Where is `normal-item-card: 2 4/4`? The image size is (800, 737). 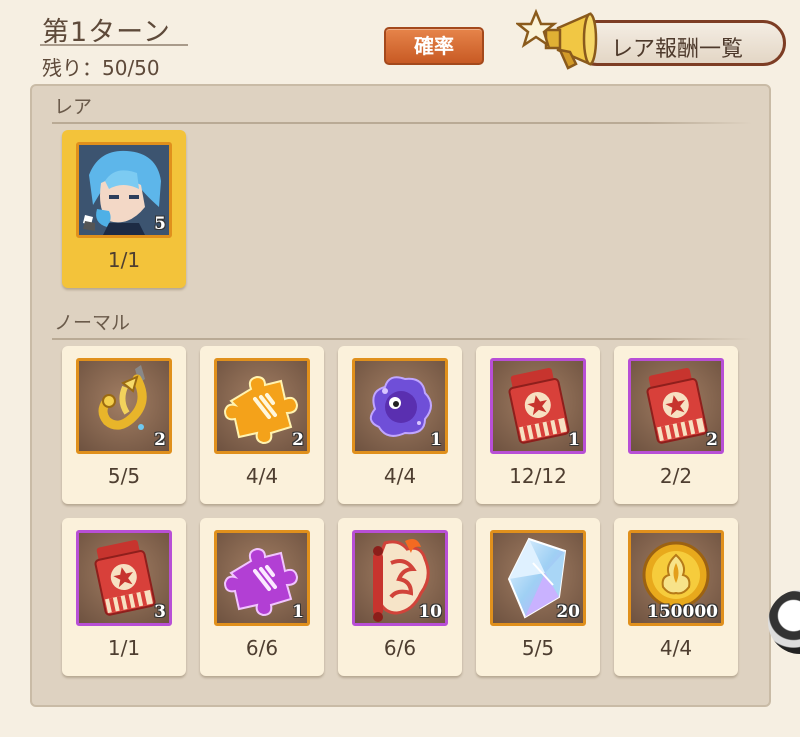
normal-item-card: 2 4/4 is located at coordinates (262, 425).